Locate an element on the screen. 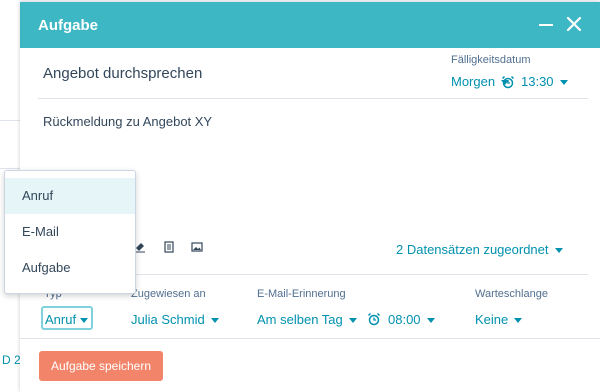  close-icon is located at coordinates (574, 24).